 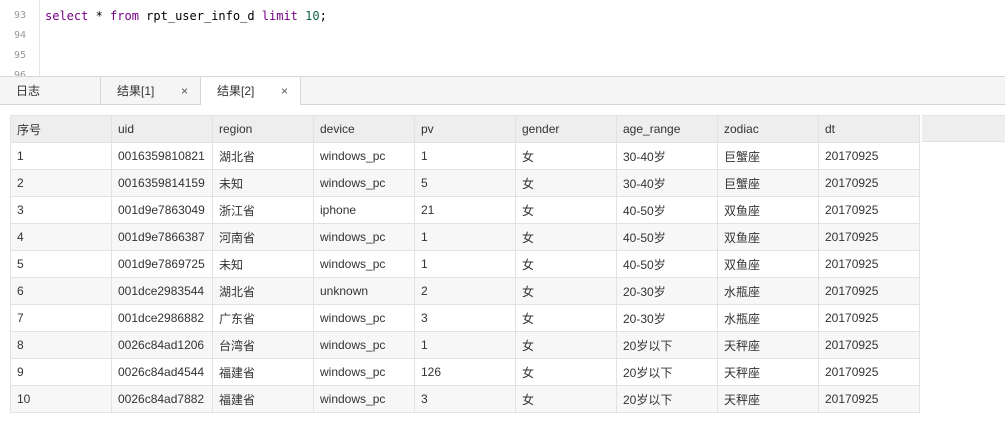 I want to click on table-cell: 001dce2986882, so click(x=162, y=318).